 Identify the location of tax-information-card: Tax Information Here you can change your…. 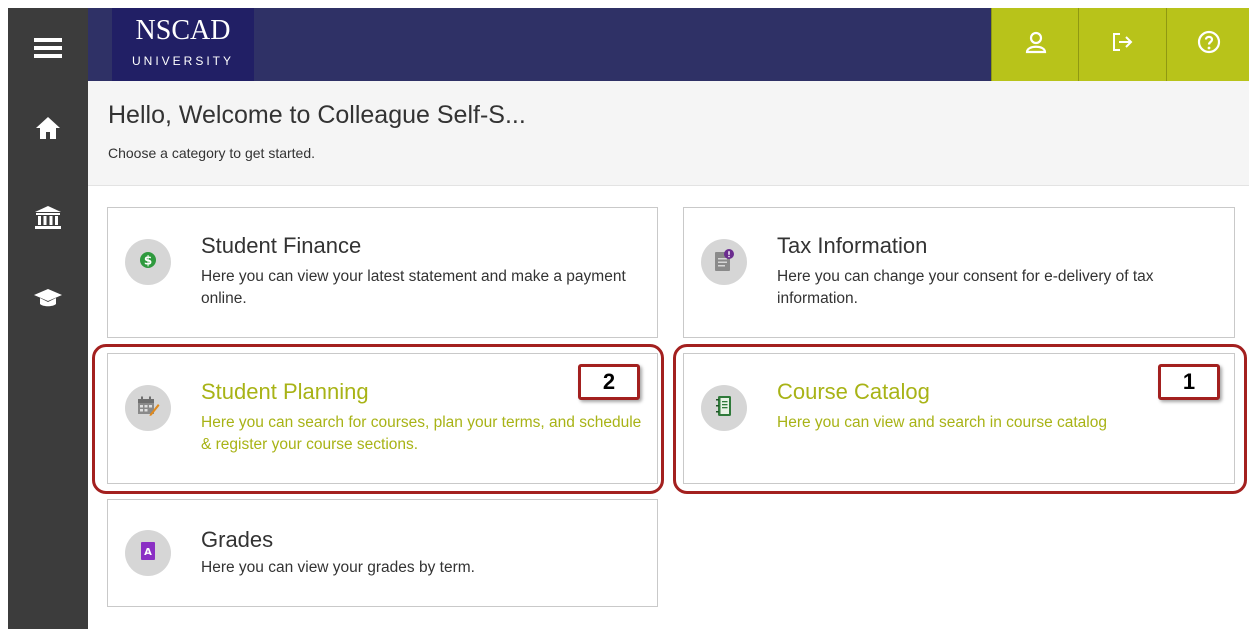
(959, 272).